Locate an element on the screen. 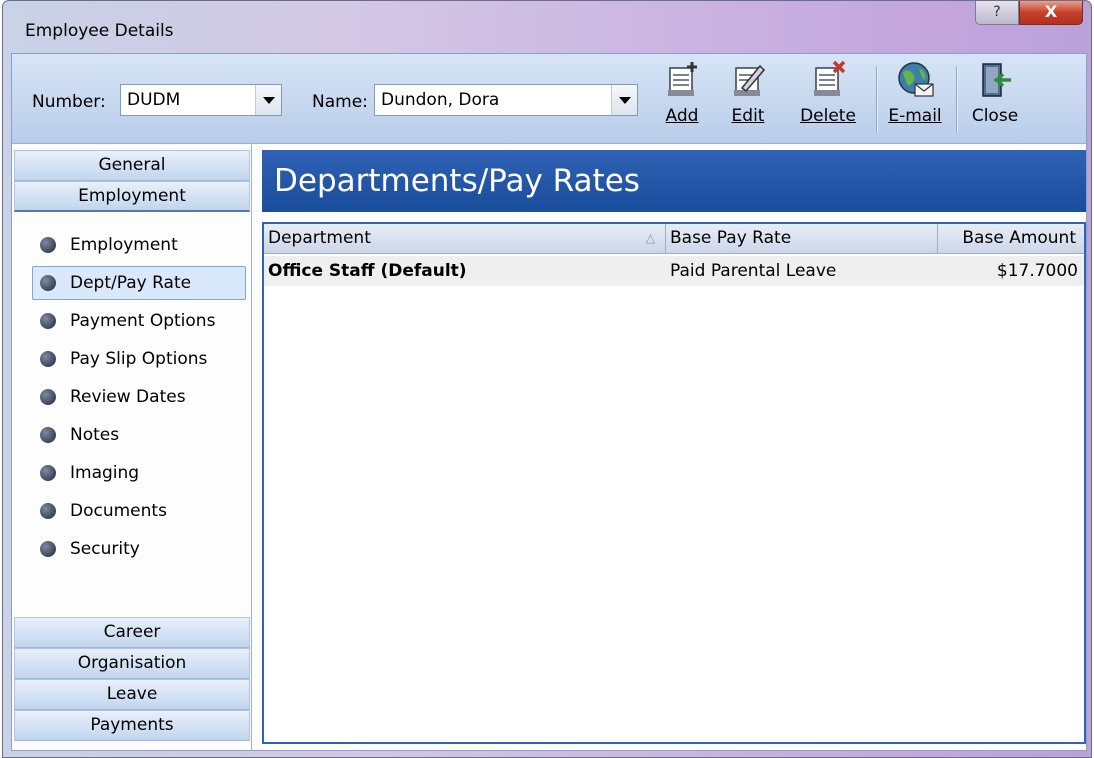 This screenshot has height=758, width=1094. cell-base-pay-rate: Paid Parental Leave is located at coordinates (753, 271).